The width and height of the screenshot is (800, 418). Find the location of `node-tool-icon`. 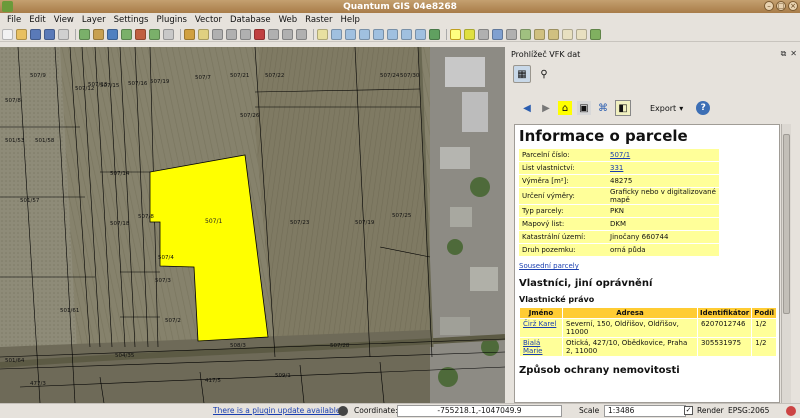

node-tool-icon is located at coordinates (245, 34).